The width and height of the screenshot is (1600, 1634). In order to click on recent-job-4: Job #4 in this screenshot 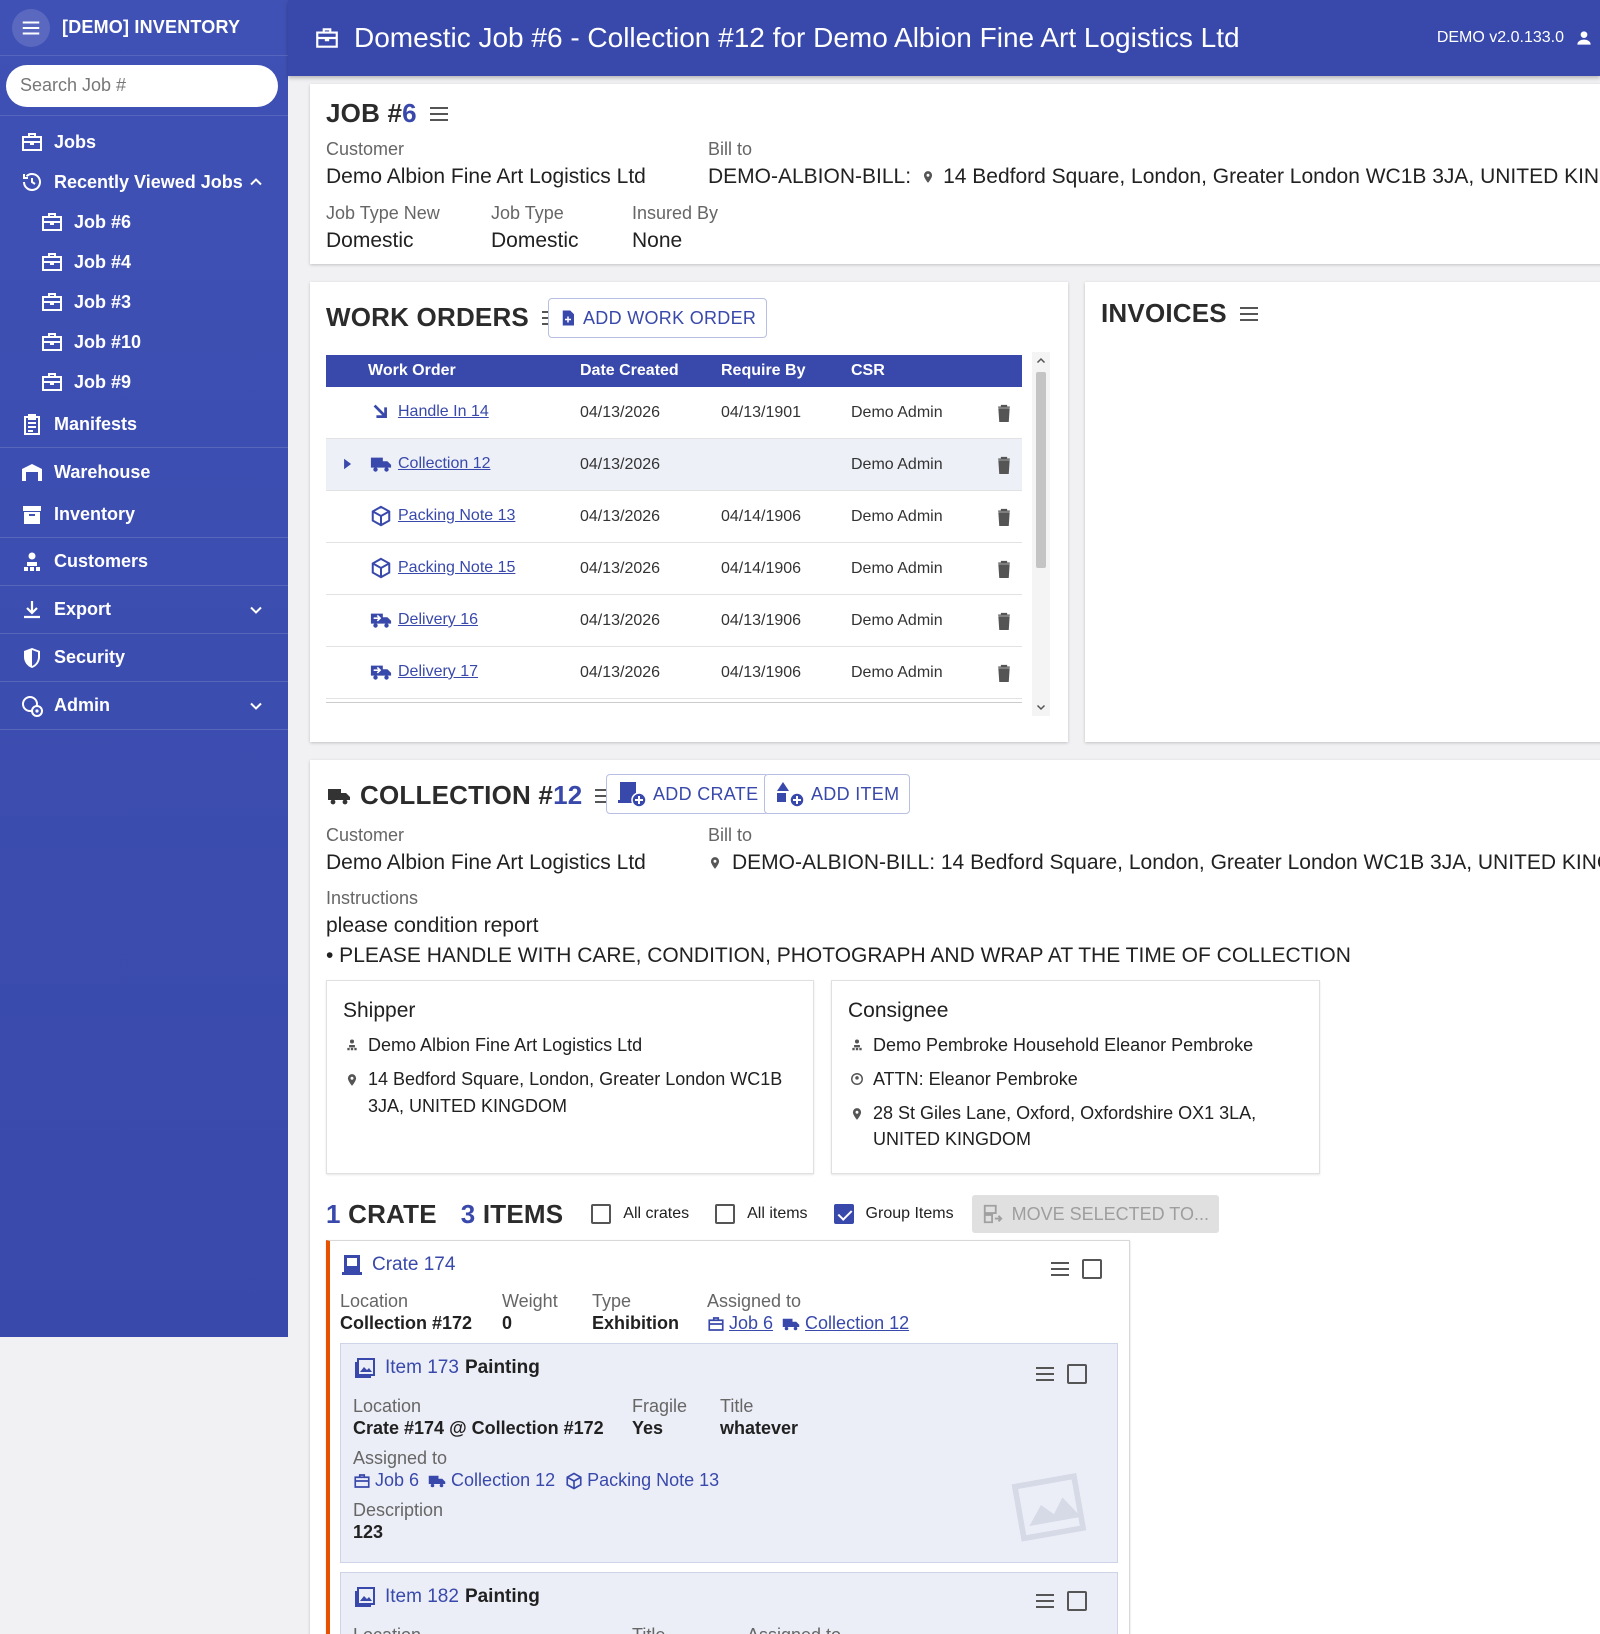, I will do `click(144, 262)`.